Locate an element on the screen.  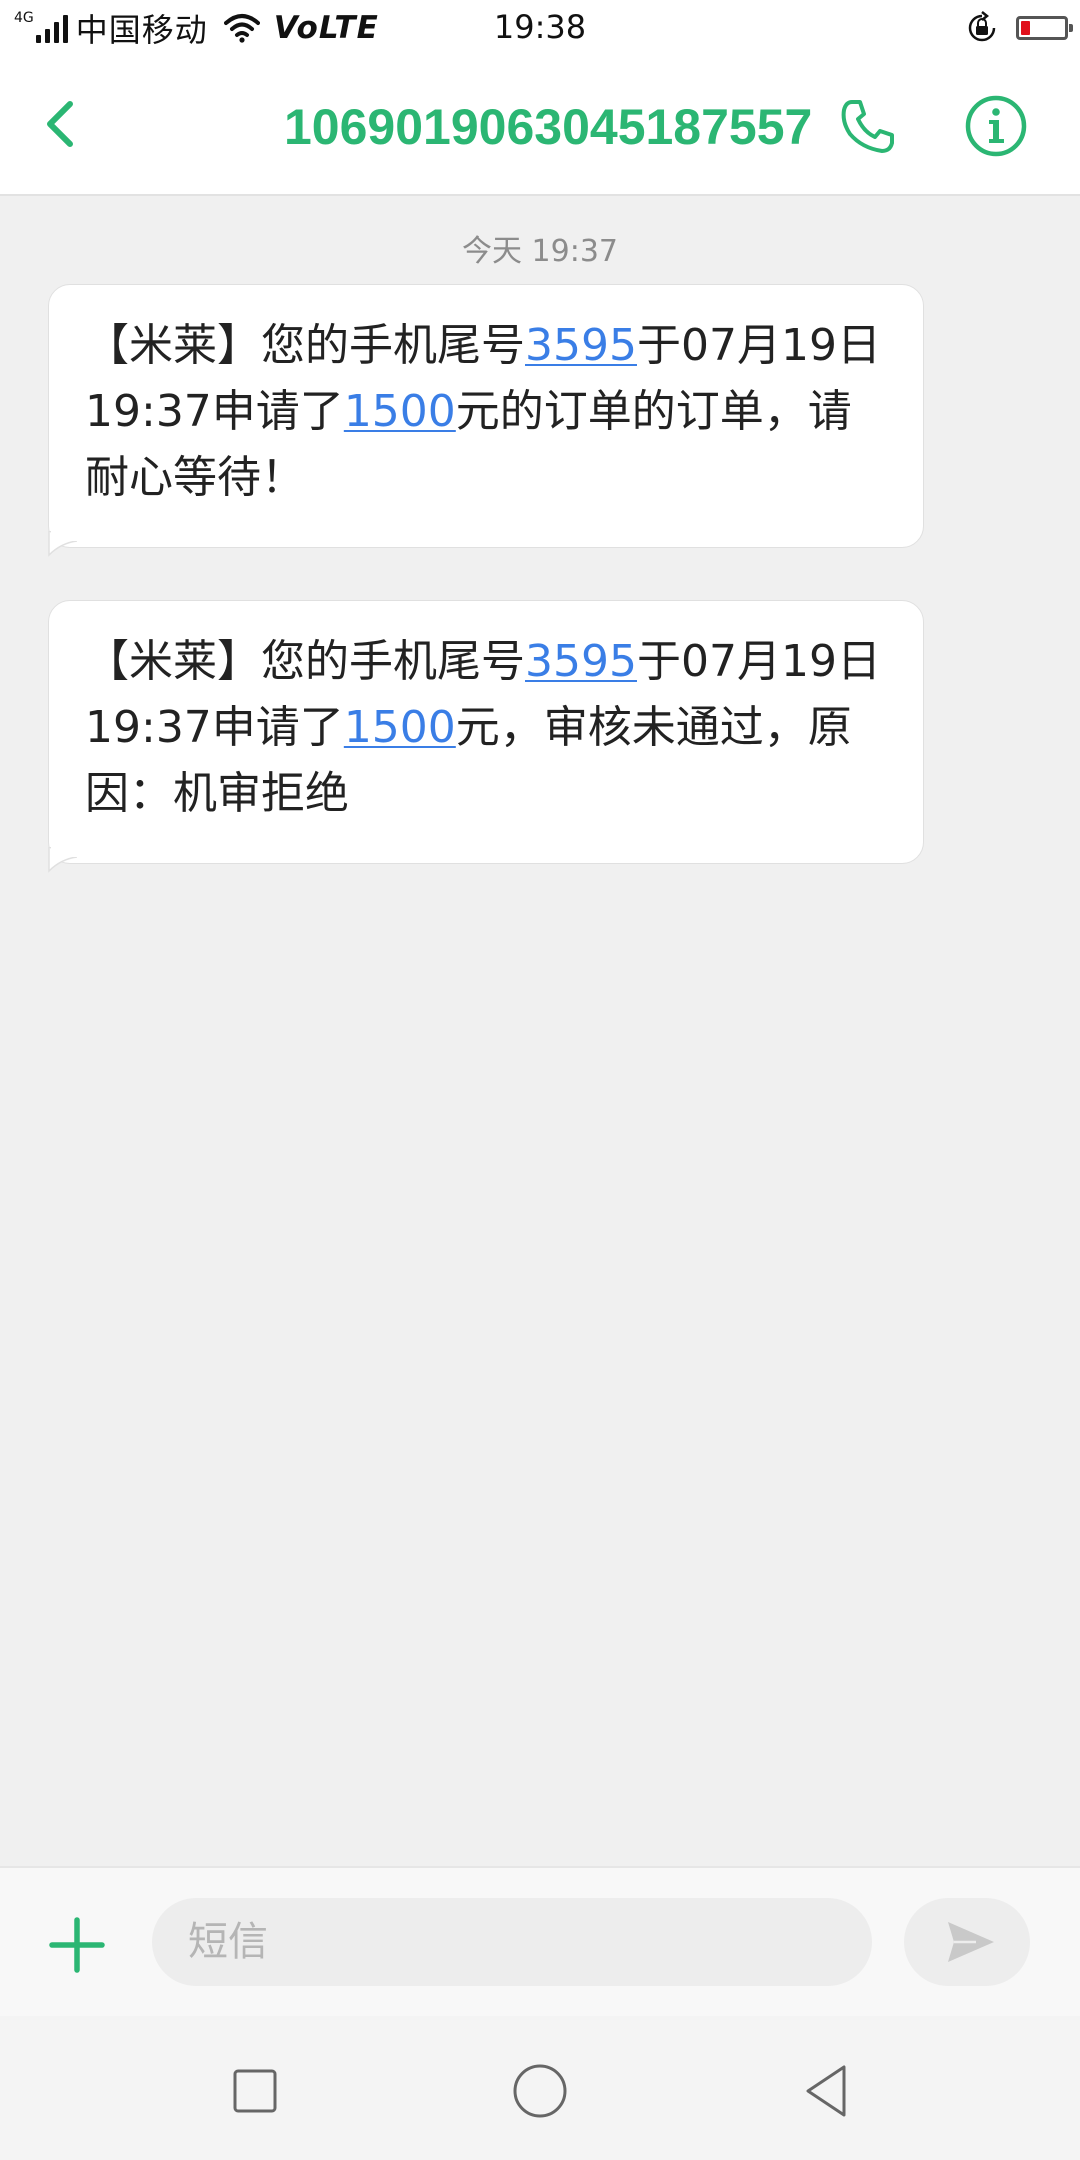
status-time: 19:38 is located at coordinates (540, 27).